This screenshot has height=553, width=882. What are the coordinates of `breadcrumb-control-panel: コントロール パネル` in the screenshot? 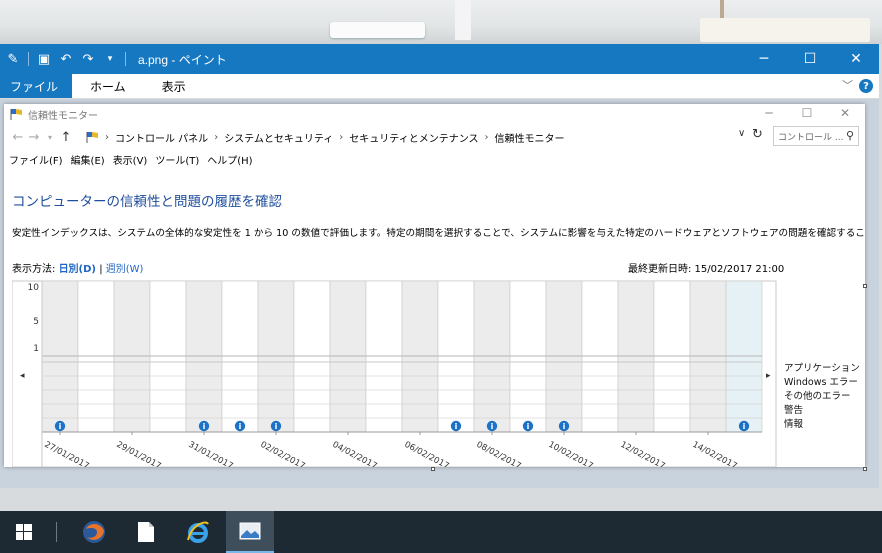 It's located at (162, 139).